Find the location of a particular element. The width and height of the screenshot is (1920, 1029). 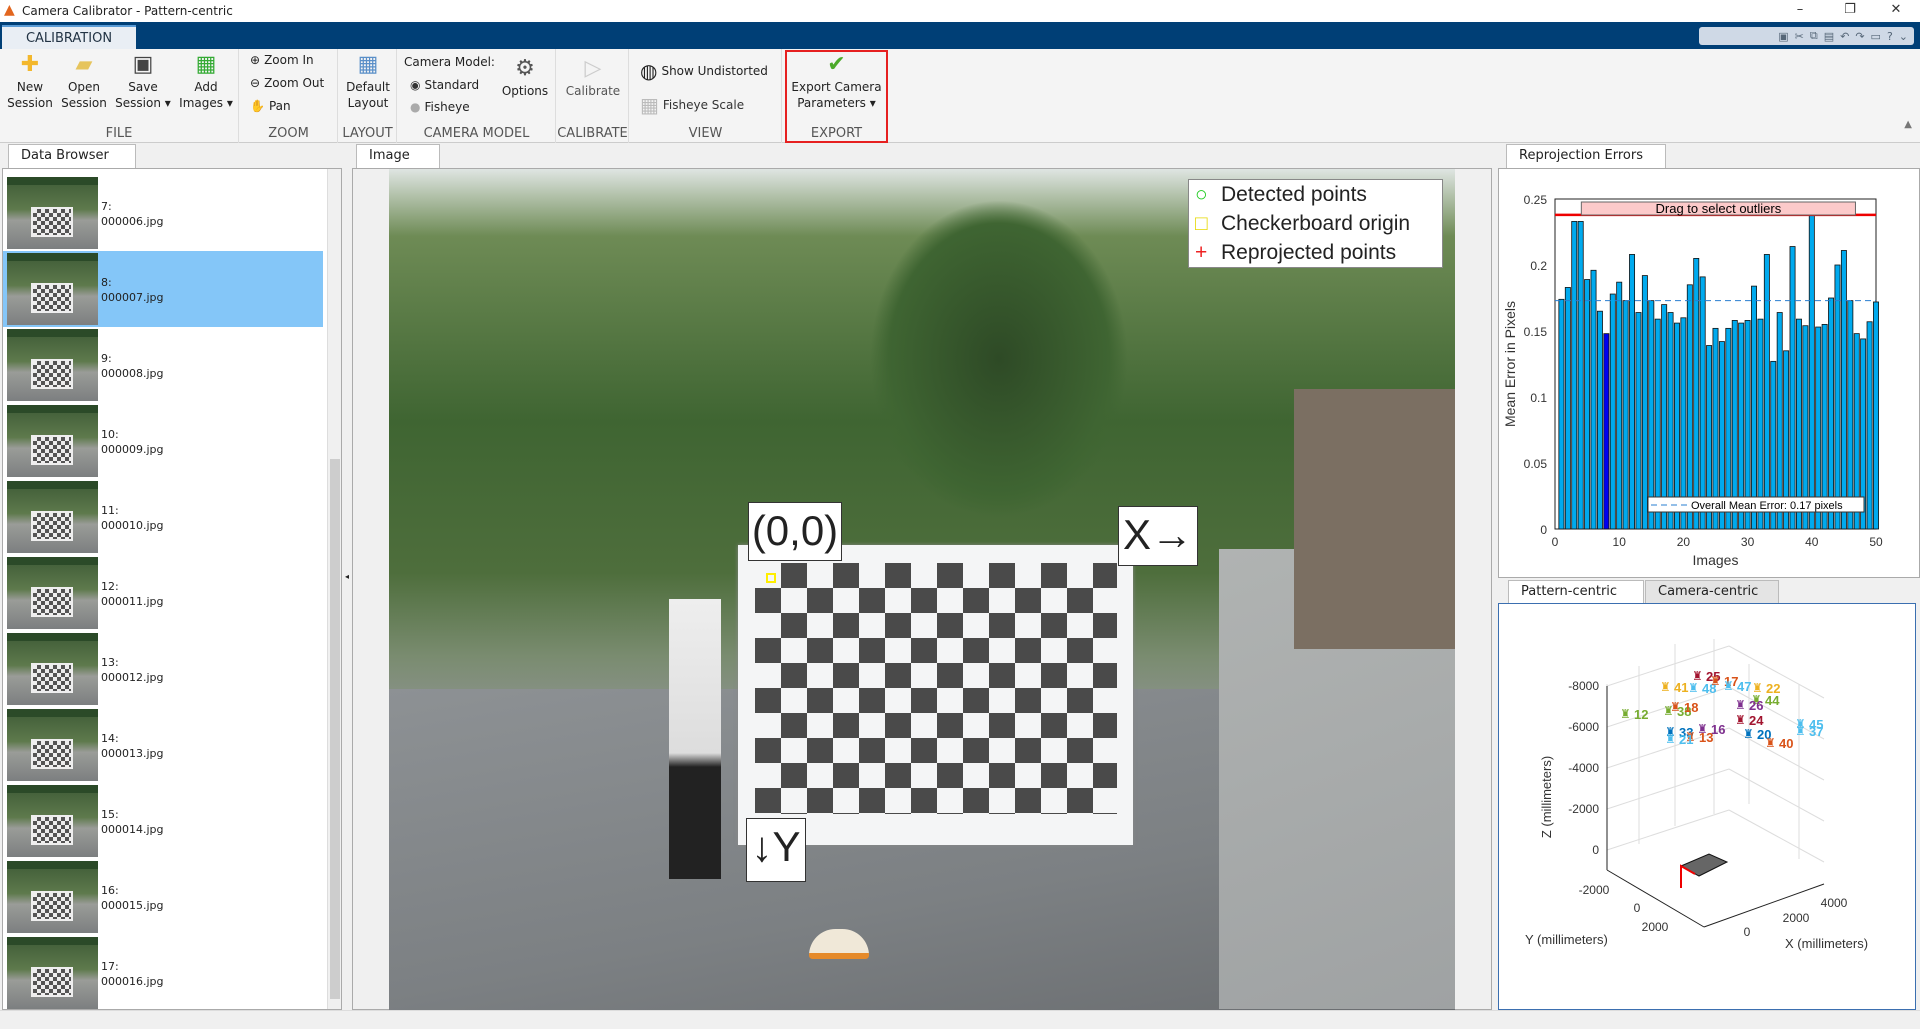

camera-label: 21 is located at coordinates (1686, 739).